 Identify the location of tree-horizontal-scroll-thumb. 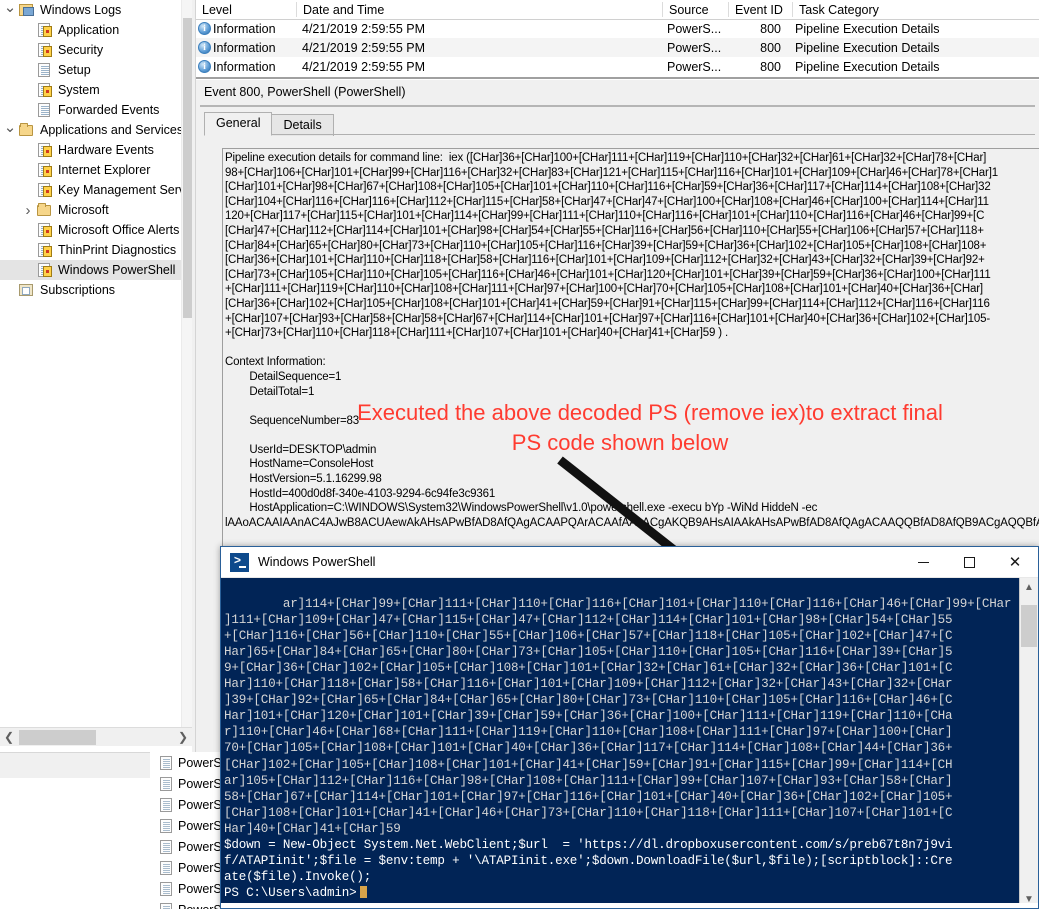
(57, 737).